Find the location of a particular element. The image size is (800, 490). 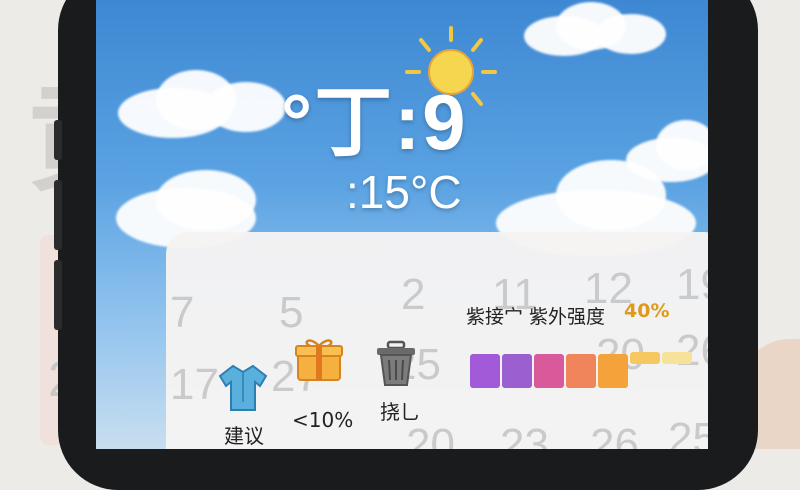

shirt-icon is located at coordinates (243, 388).